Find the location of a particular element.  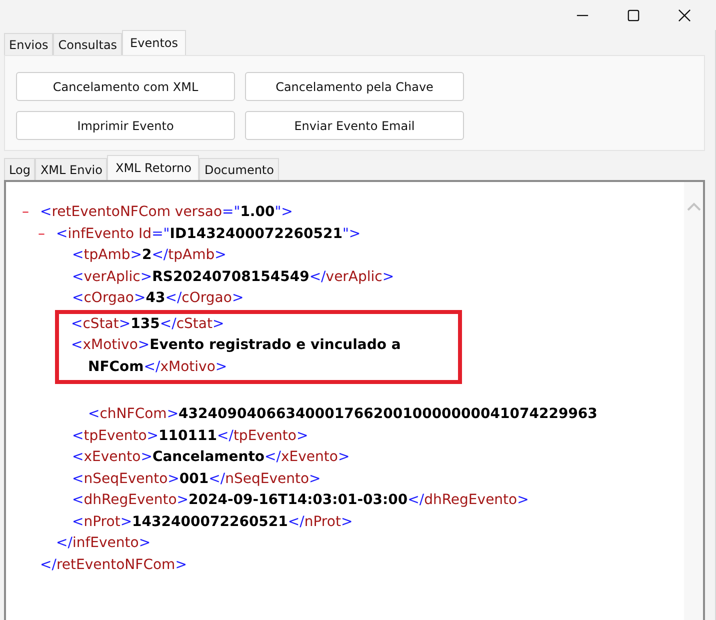

xml-line: <xEvento>Cancelamento</xEvento> is located at coordinates (211, 457).